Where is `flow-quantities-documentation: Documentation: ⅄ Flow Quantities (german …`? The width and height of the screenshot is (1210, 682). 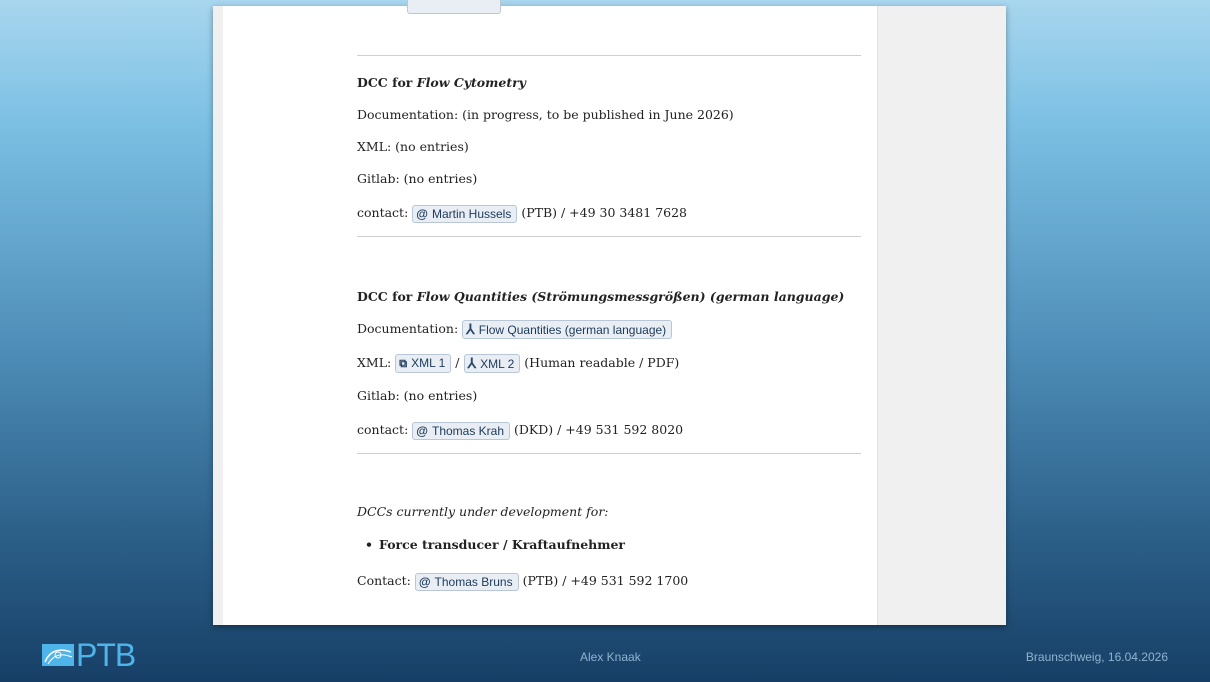
flow-quantities-documentation: Documentation: ⅄ Flow Quantities (german … is located at coordinates (515, 329).